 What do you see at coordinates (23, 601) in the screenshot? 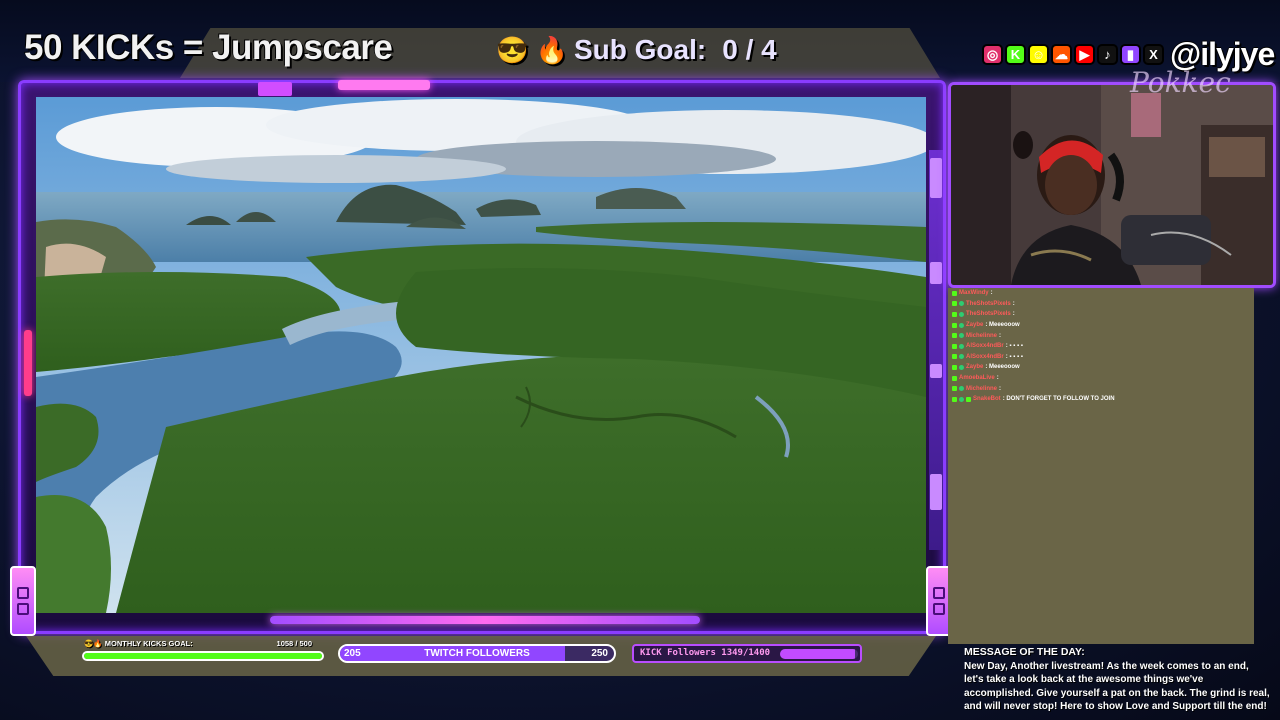
I see `frame-left-tab` at bounding box center [23, 601].